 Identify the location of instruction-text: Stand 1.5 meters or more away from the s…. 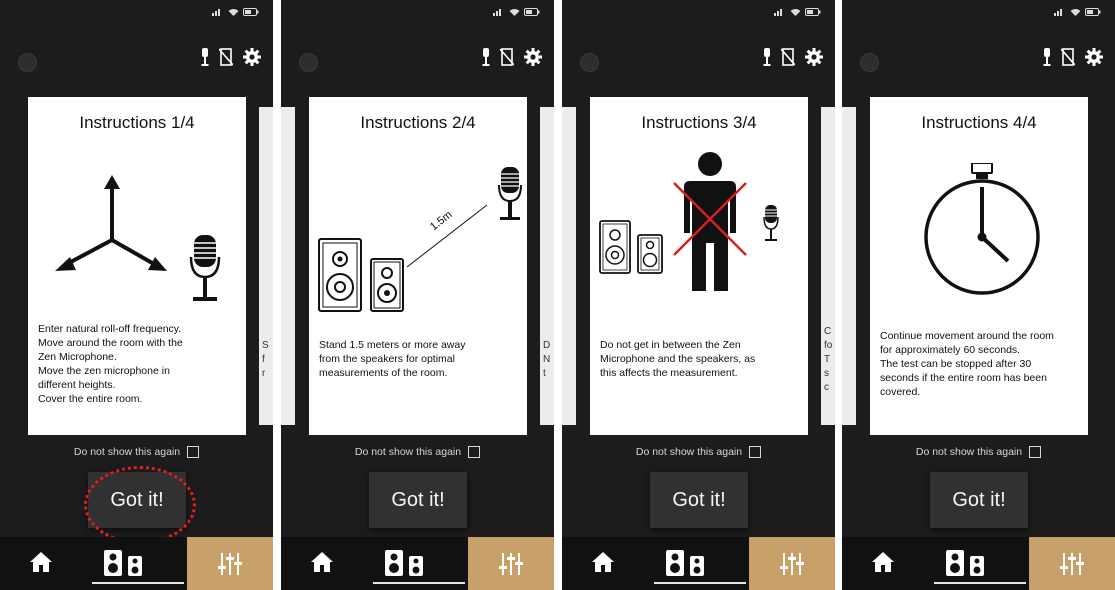
(392, 359).